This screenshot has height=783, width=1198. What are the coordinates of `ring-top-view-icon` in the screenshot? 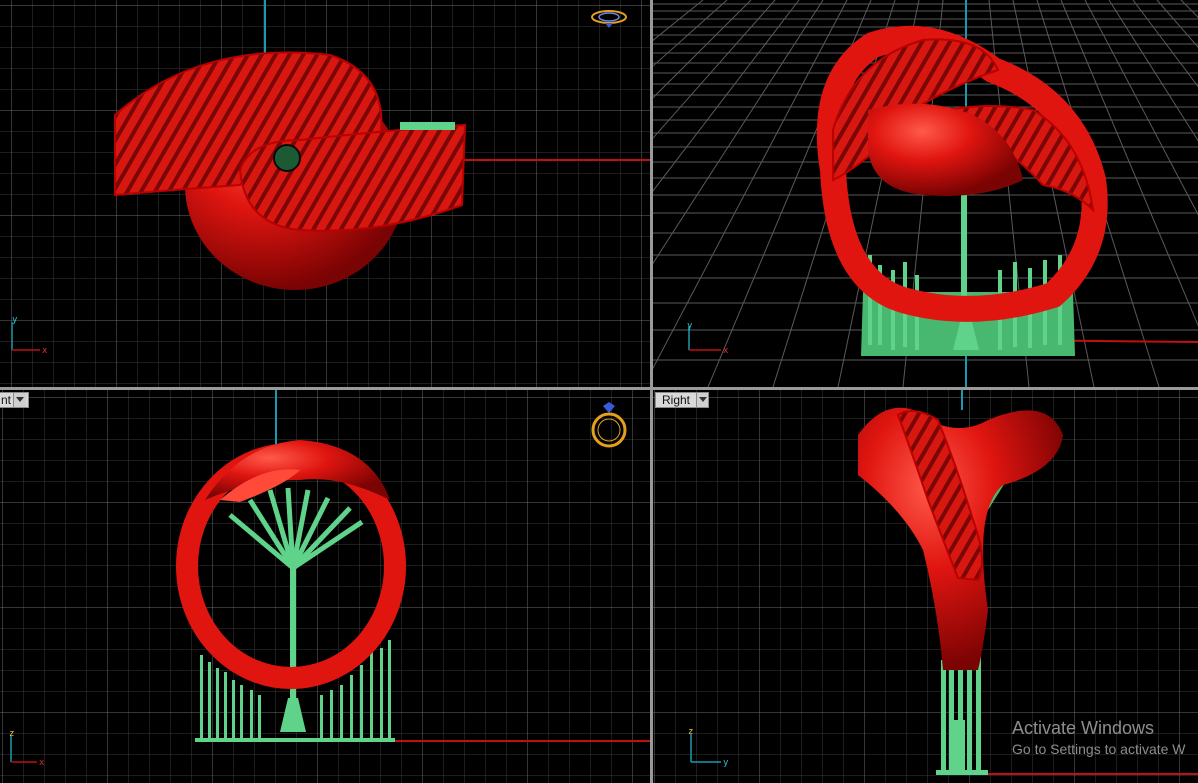 It's located at (609, 18).